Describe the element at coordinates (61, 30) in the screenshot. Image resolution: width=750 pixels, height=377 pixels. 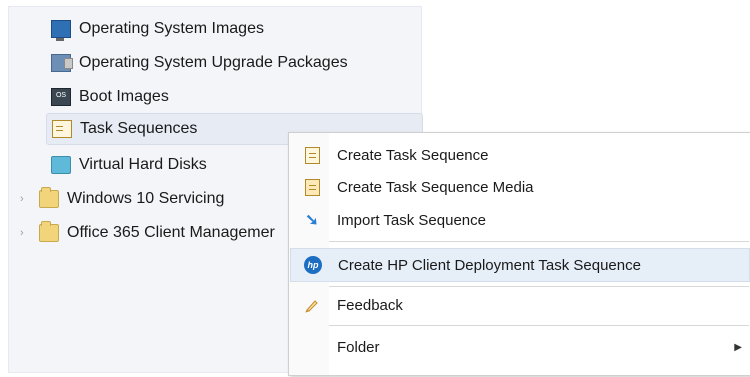
I see `monitor-icon` at that location.